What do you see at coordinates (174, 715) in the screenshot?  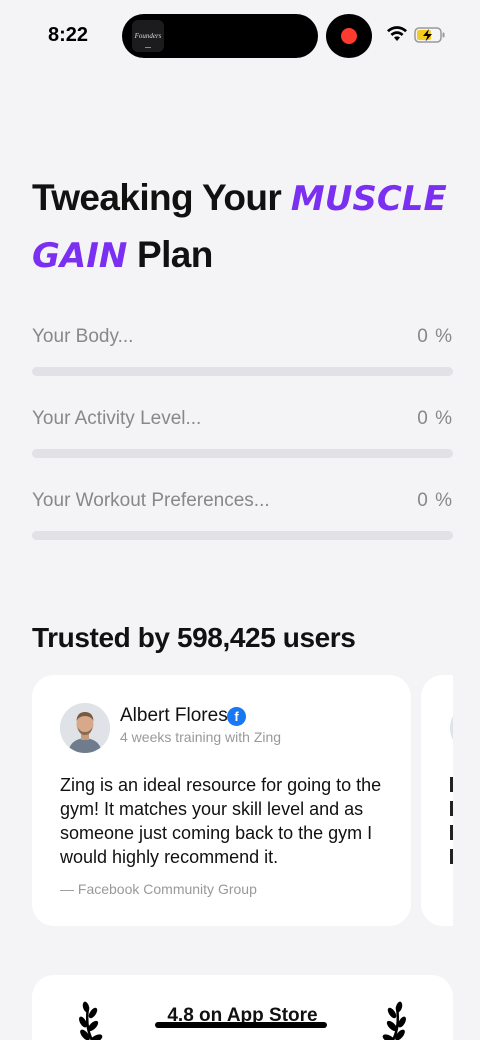 I see `reviewer-name: Albert Flores` at bounding box center [174, 715].